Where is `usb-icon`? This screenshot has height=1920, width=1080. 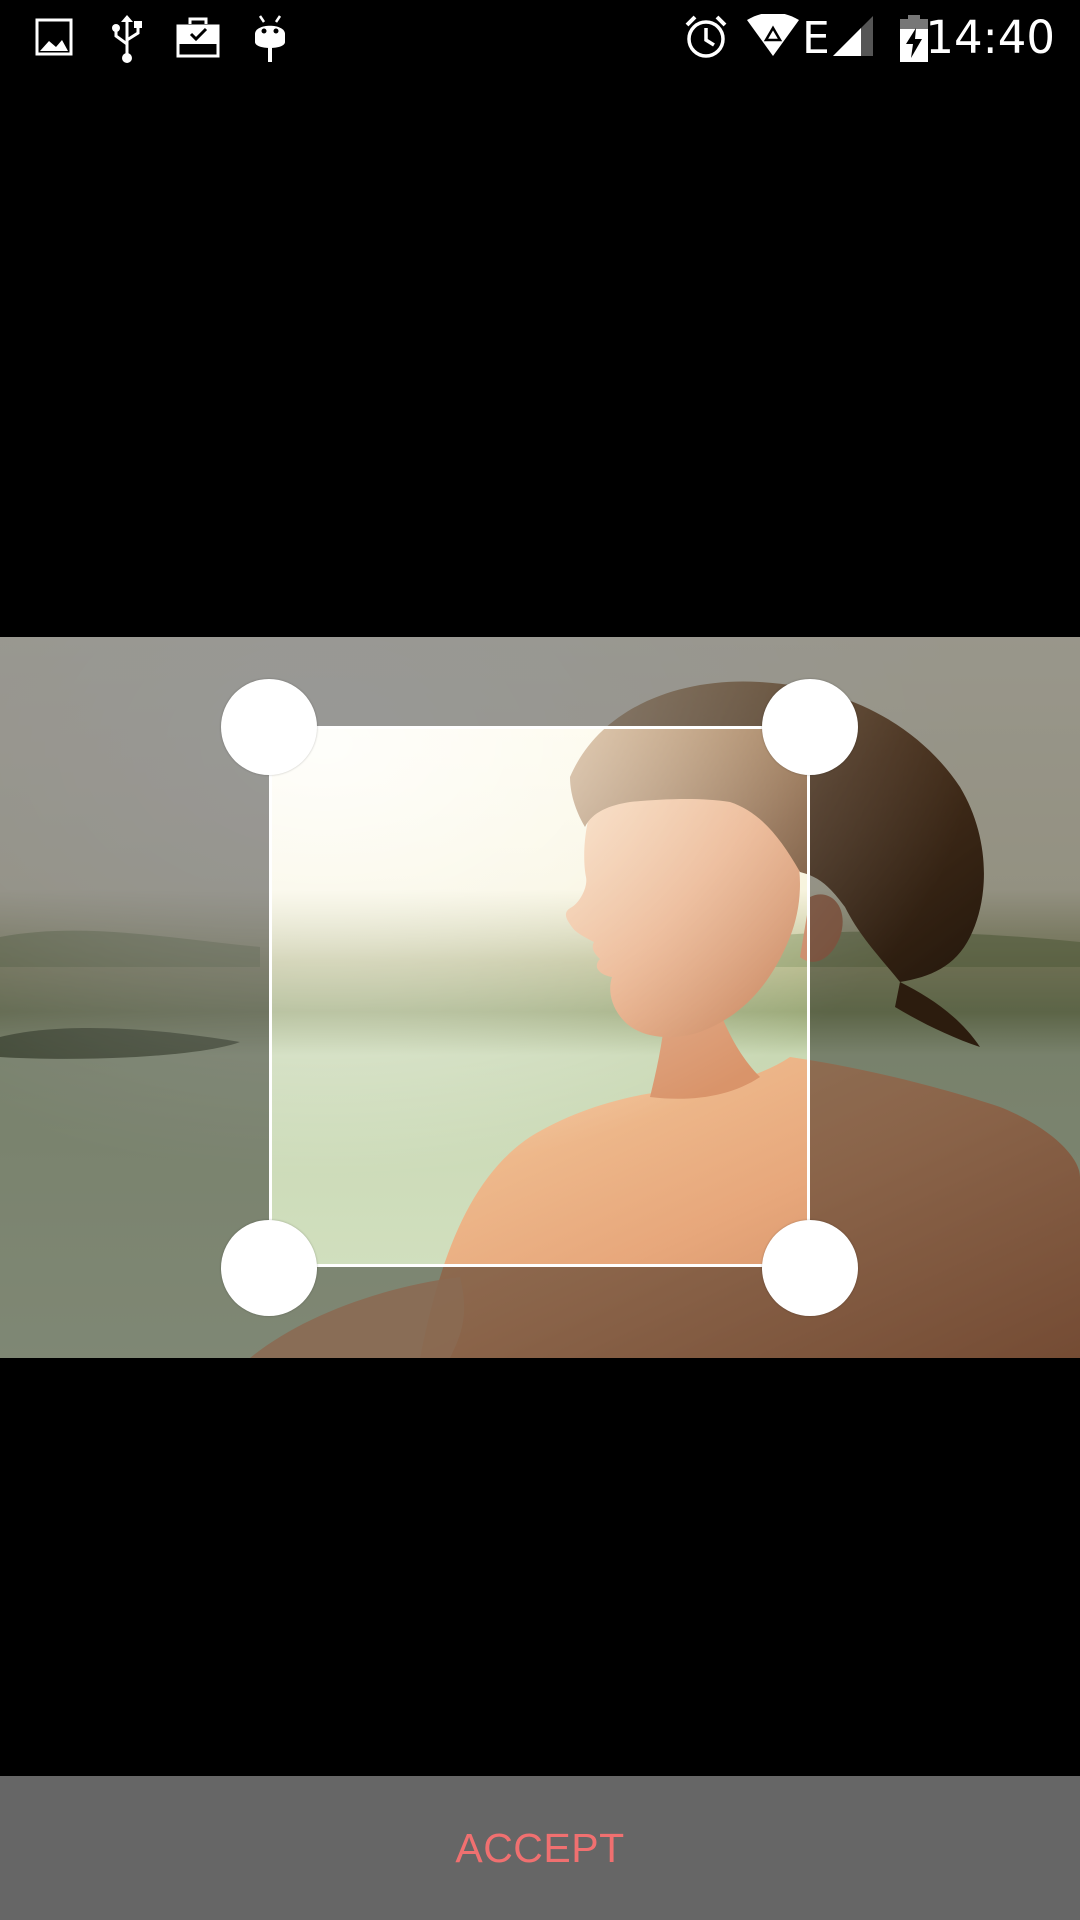 usb-icon is located at coordinates (127, 38).